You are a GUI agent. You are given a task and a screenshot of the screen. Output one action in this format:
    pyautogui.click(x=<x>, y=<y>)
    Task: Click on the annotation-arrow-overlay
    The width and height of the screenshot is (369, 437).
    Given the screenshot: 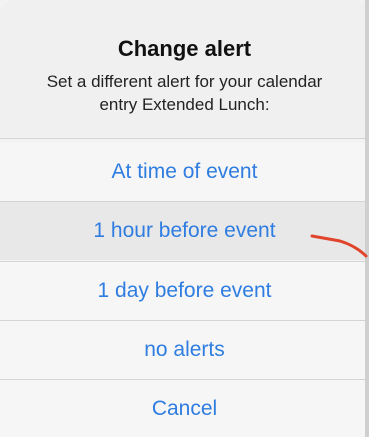 What is the action you would take?
    pyautogui.click(x=339, y=246)
    